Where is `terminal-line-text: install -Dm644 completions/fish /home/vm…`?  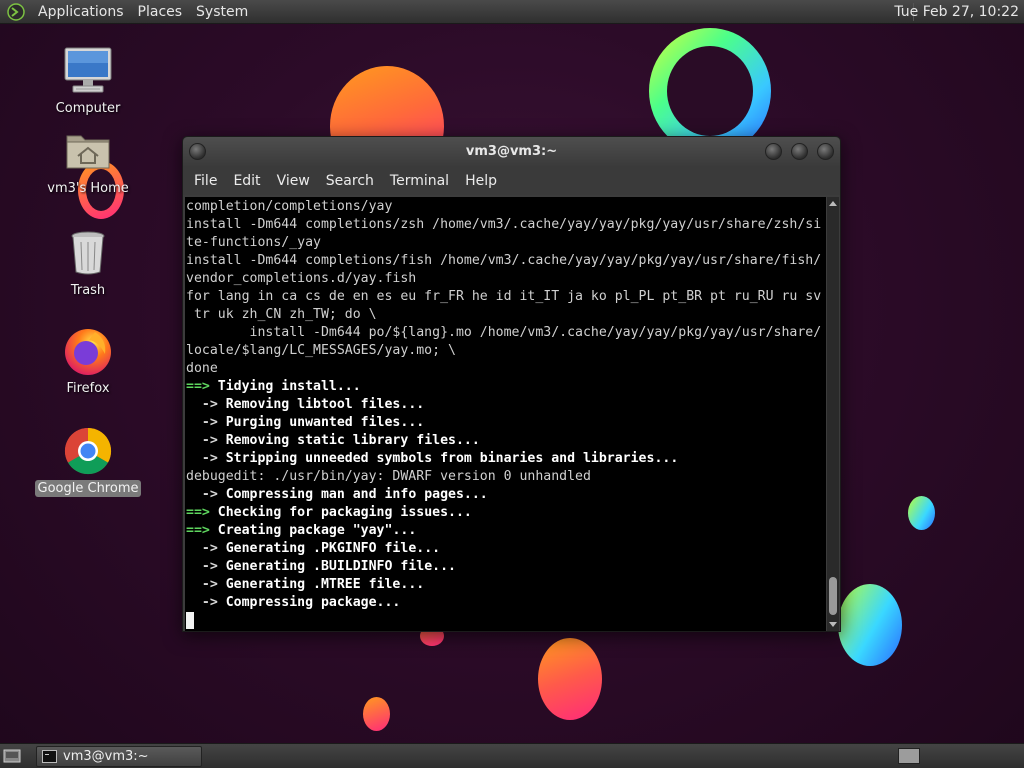
terminal-line-text: install -Dm644 completions/fish /home/vm… is located at coordinates (504, 260).